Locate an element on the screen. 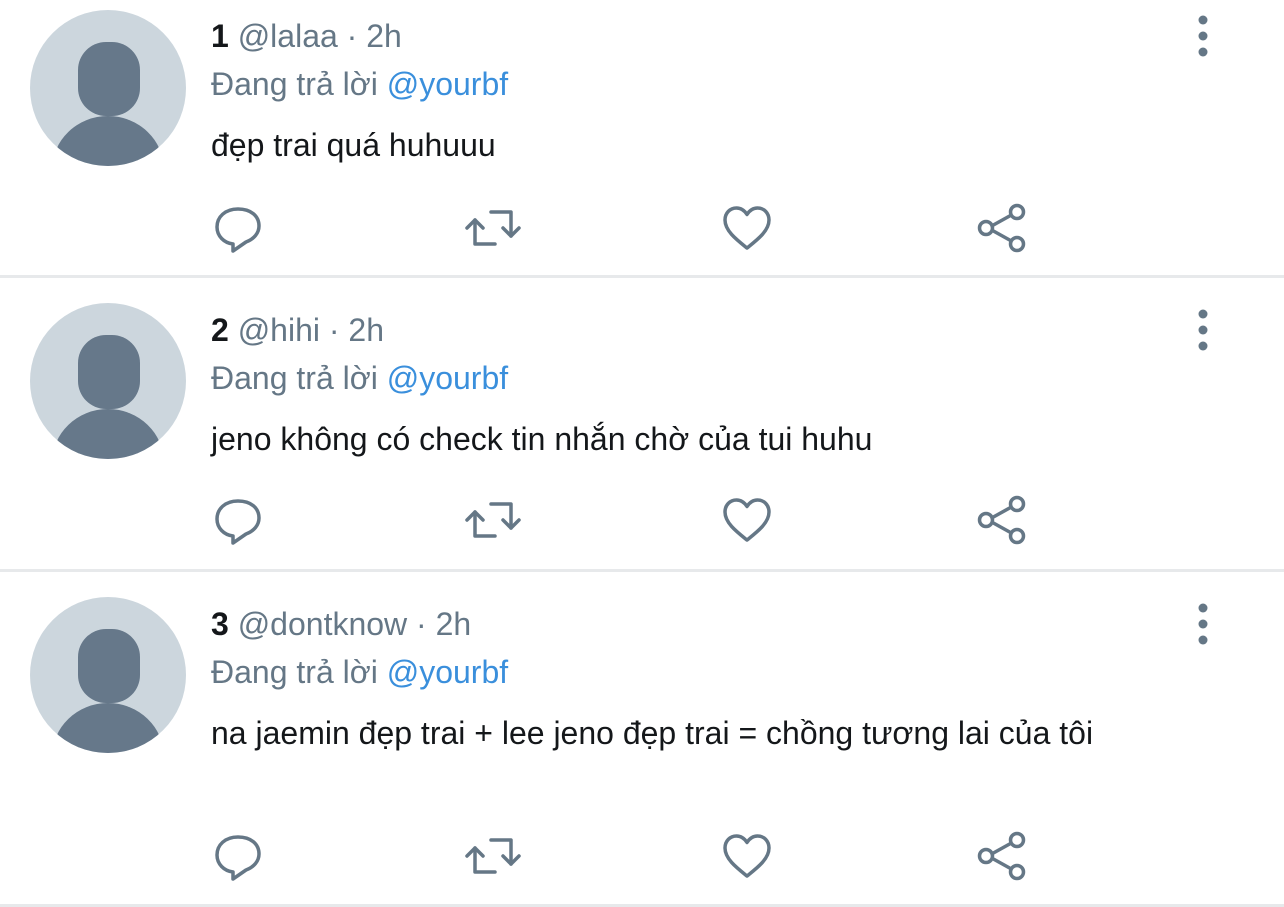 This screenshot has width=1284, height=907. user-handle: @dontknow is located at coordinates (322, 624).